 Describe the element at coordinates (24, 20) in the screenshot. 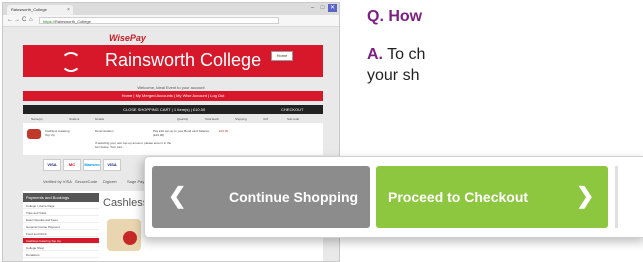

I see `reload-icon: C` at that location.